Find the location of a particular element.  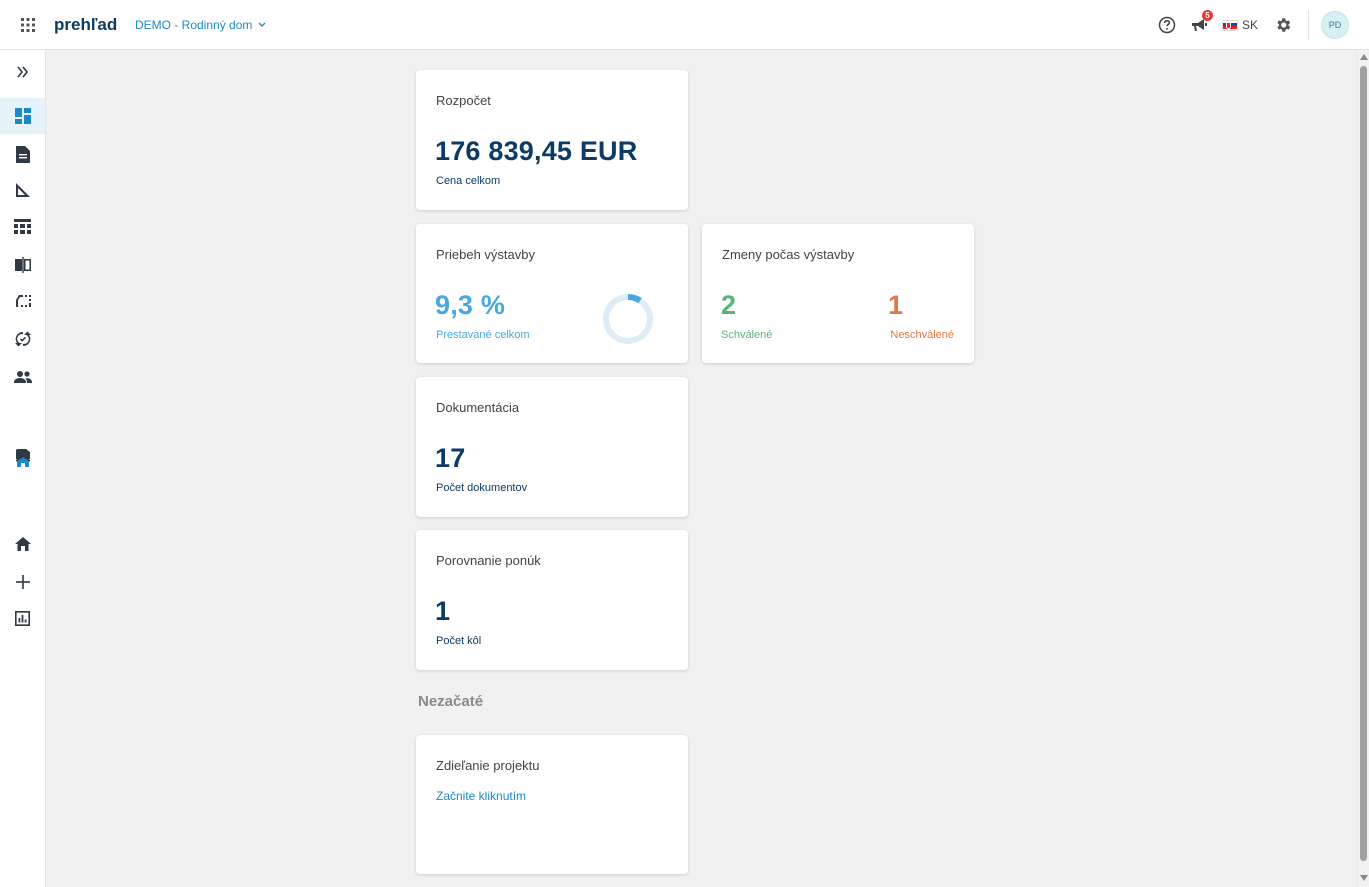

help-button is located at coordinates (1167, 25).